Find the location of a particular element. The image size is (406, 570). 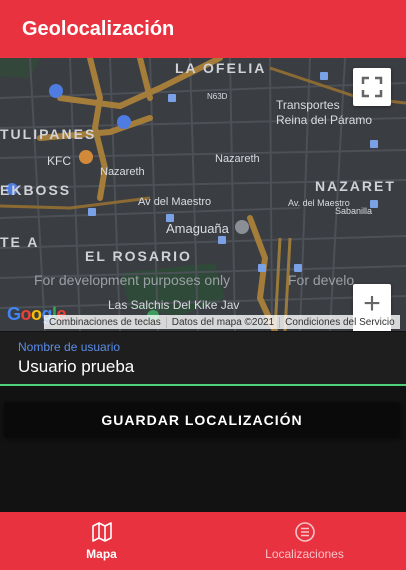

bottom-navigation: Mapa Localizaciones is located at coordinates (203, 541).